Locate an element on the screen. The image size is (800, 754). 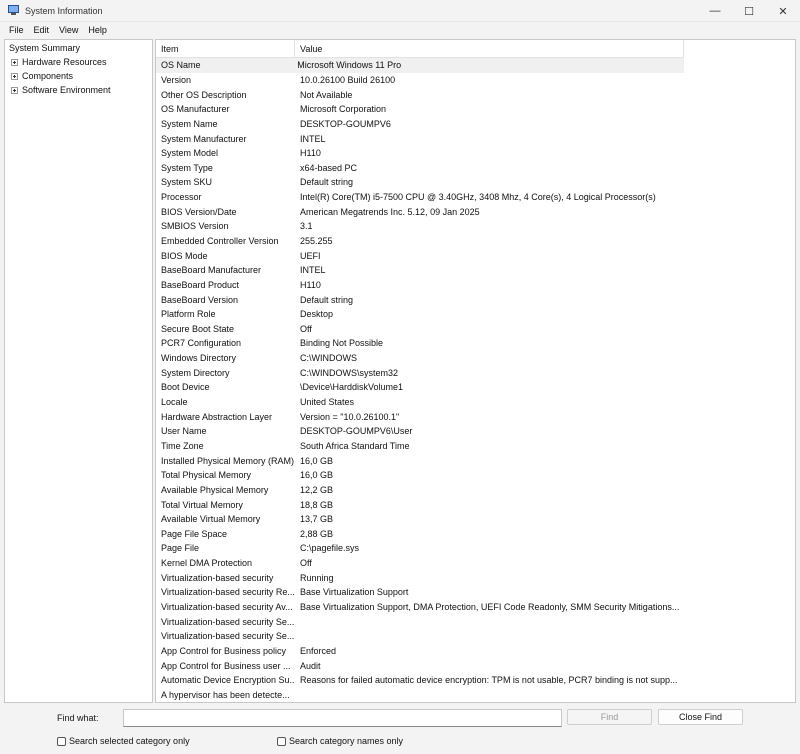
table-row: OS NameMicrosoft Windows 11 Pro is located at coordinates (420, 65).